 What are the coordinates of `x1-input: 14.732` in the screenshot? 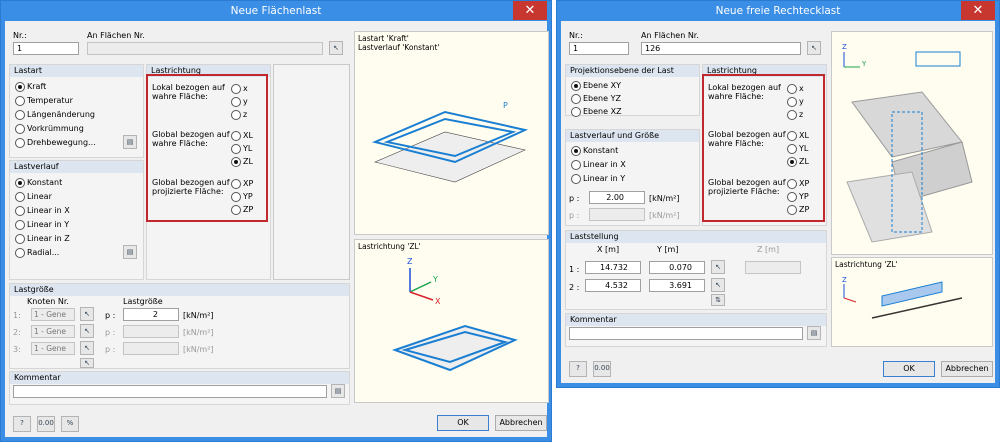 It's located at (613, 267).